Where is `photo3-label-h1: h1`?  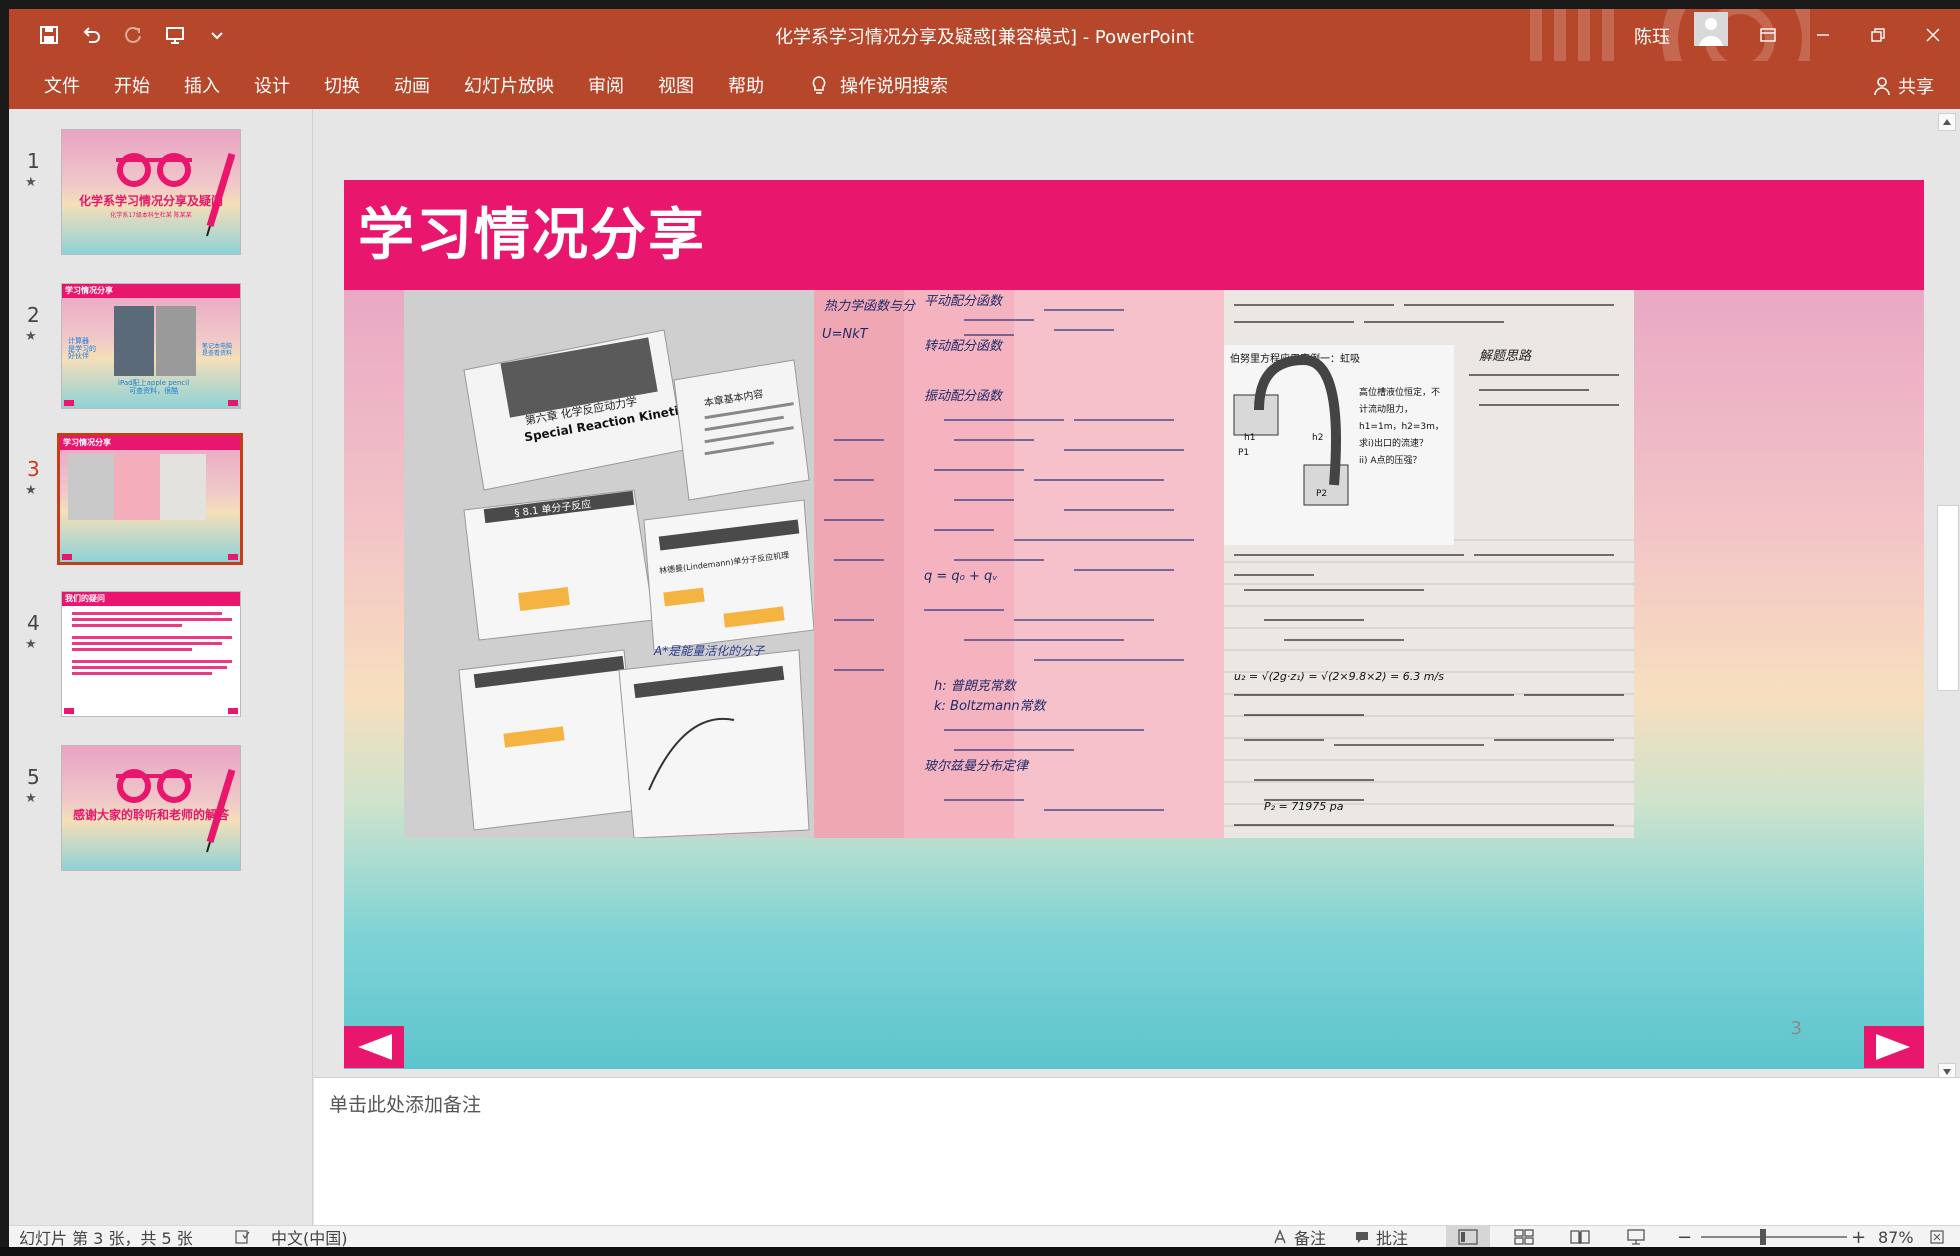
photo3-label-h1: h1 is located at coordinates (1249, 438).